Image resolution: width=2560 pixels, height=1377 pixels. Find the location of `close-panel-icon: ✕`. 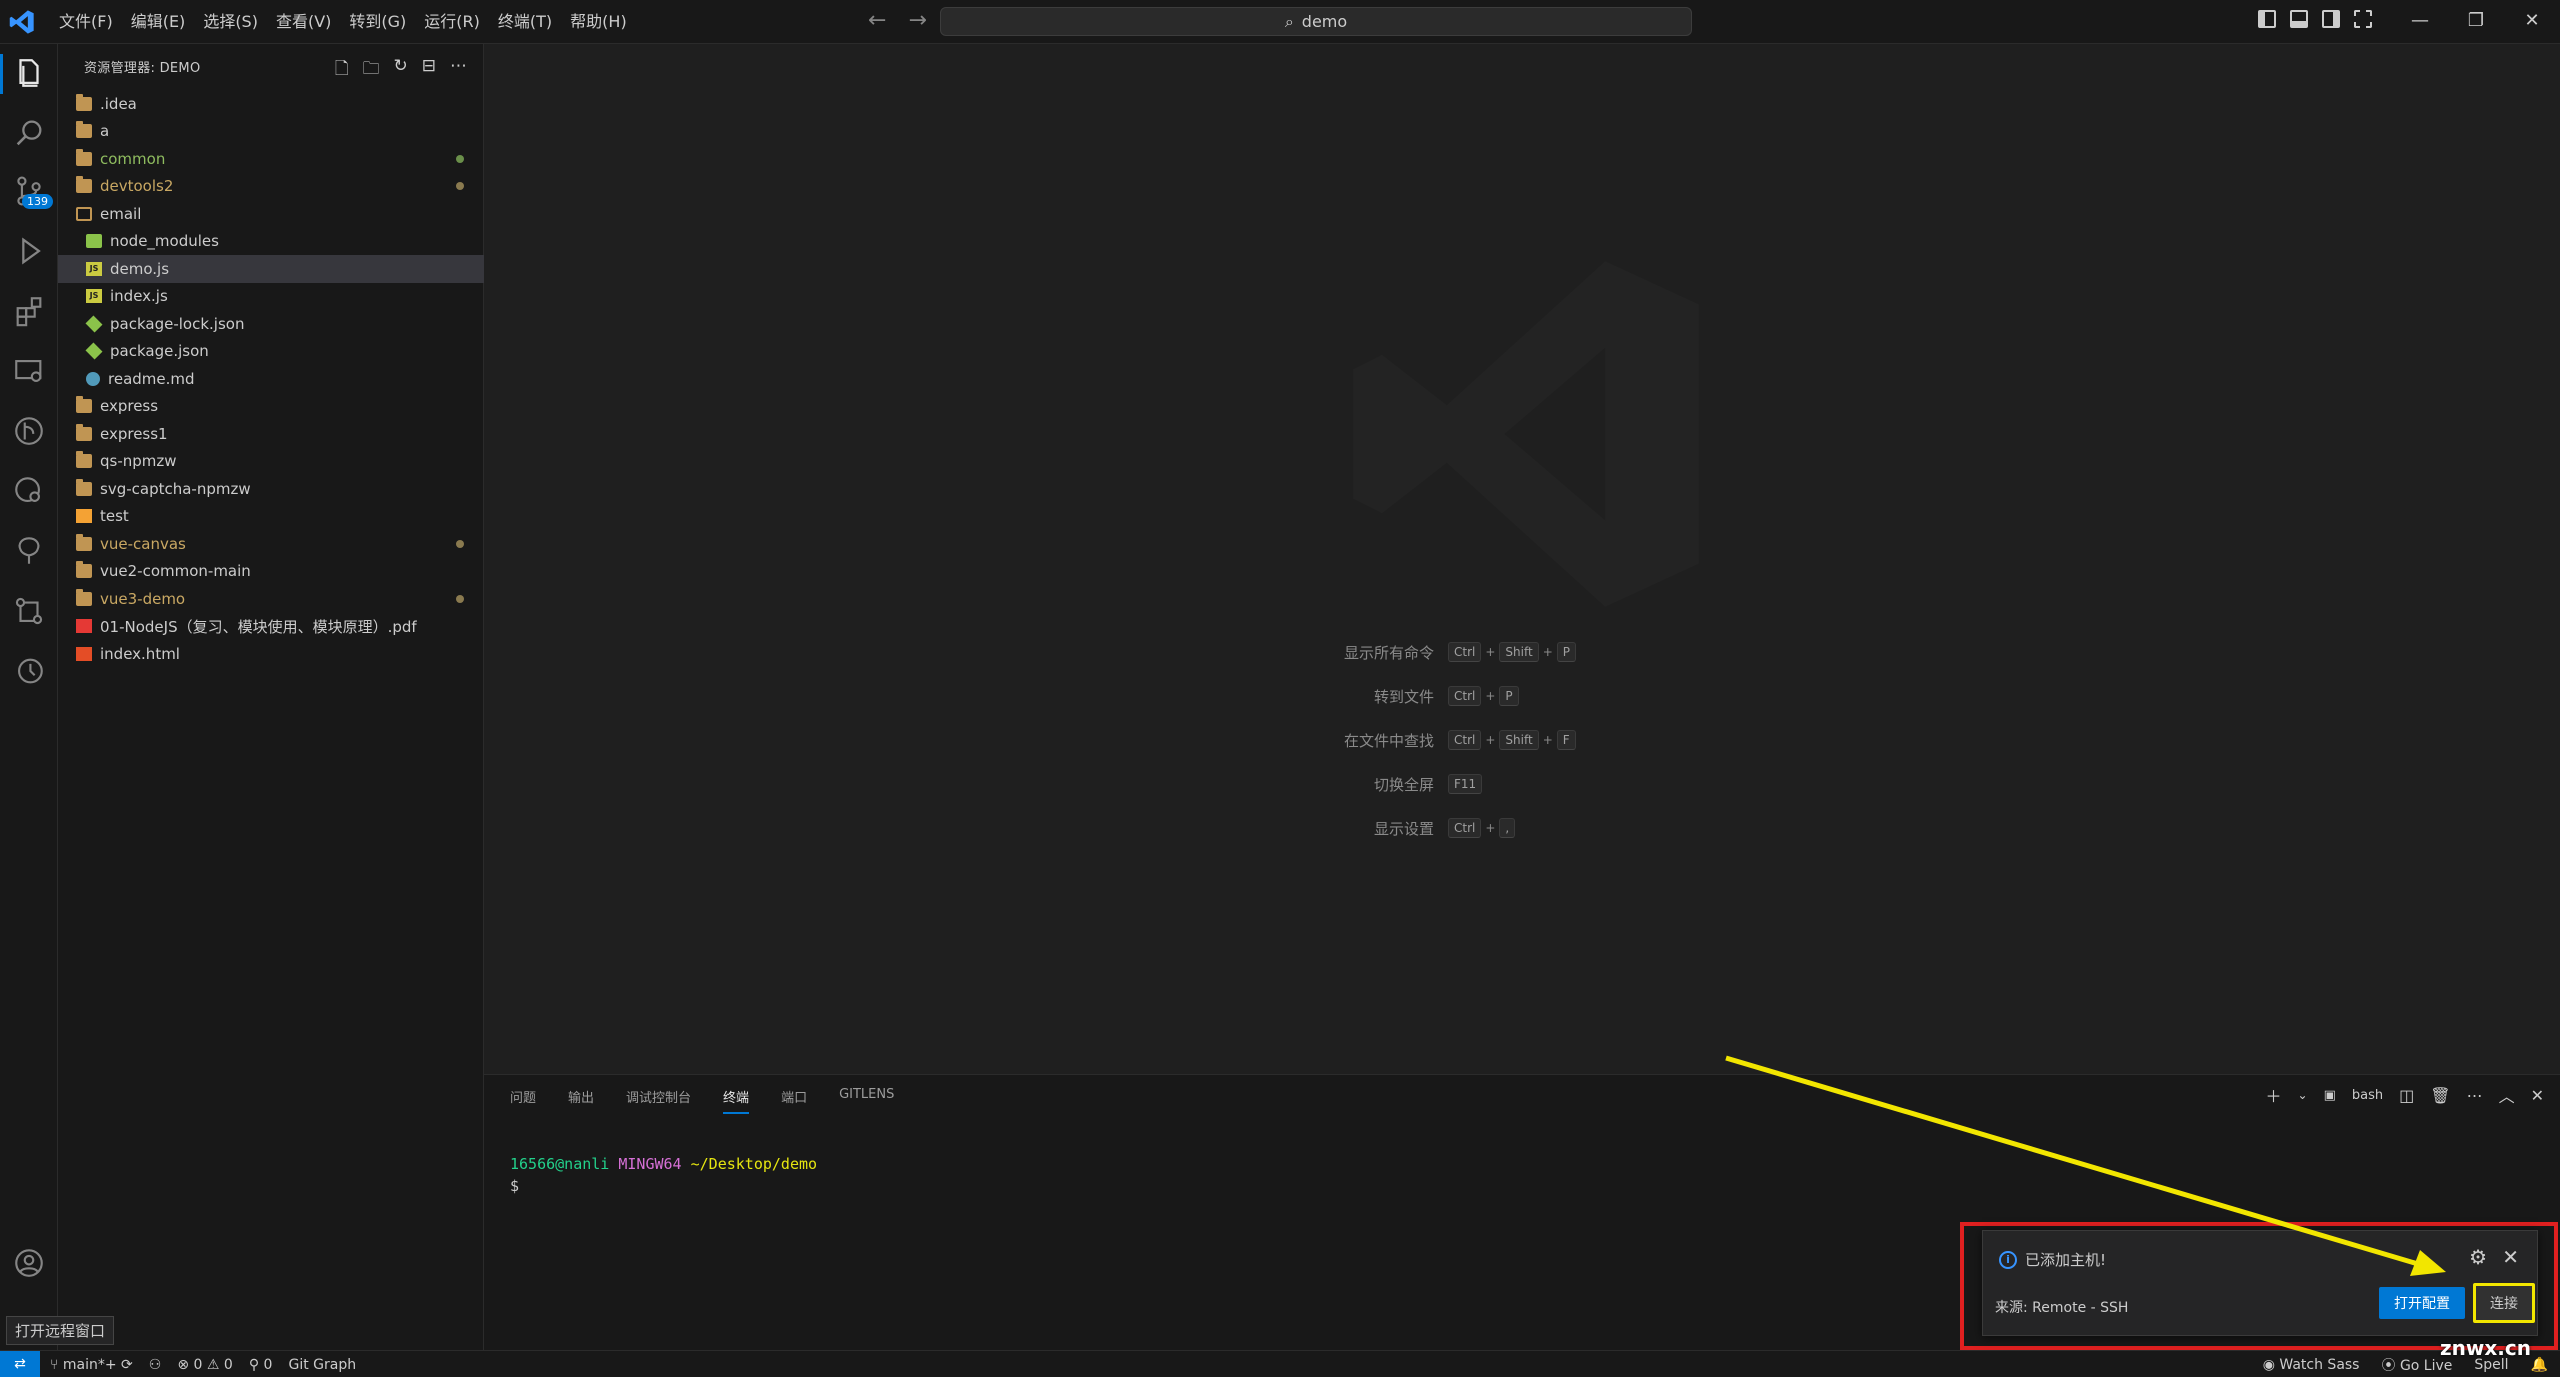

close-panel-icon: ✕ is located at coordinates (2537, 1095).